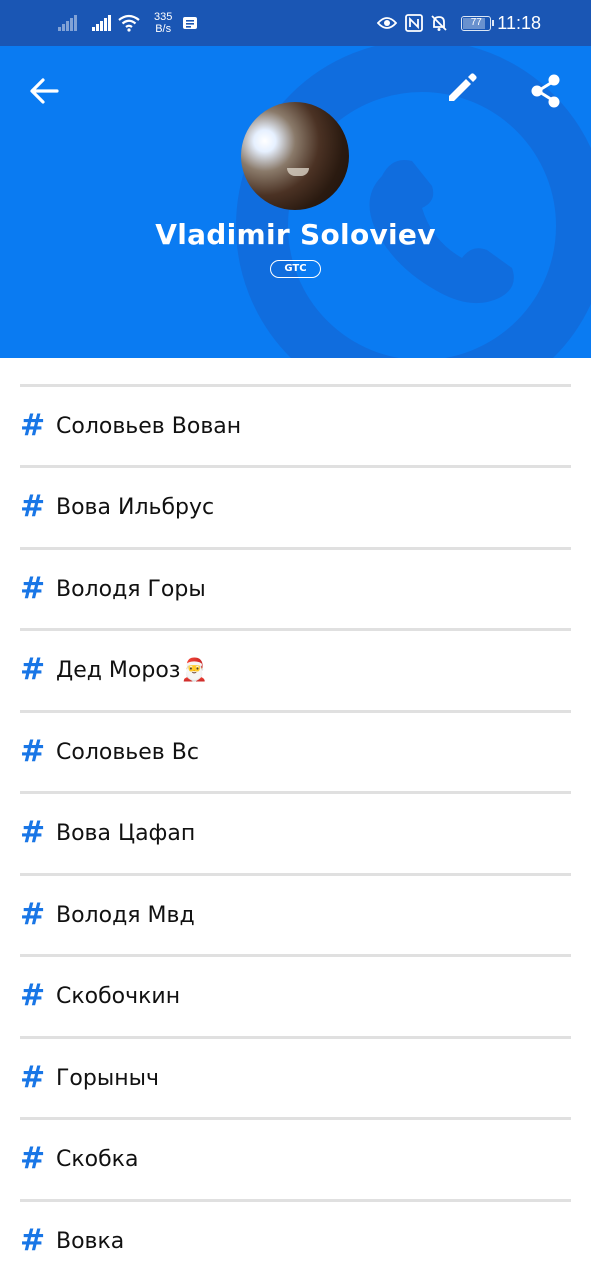  I want to click on tag-label: Соловьев Вс, so click(127, 752).